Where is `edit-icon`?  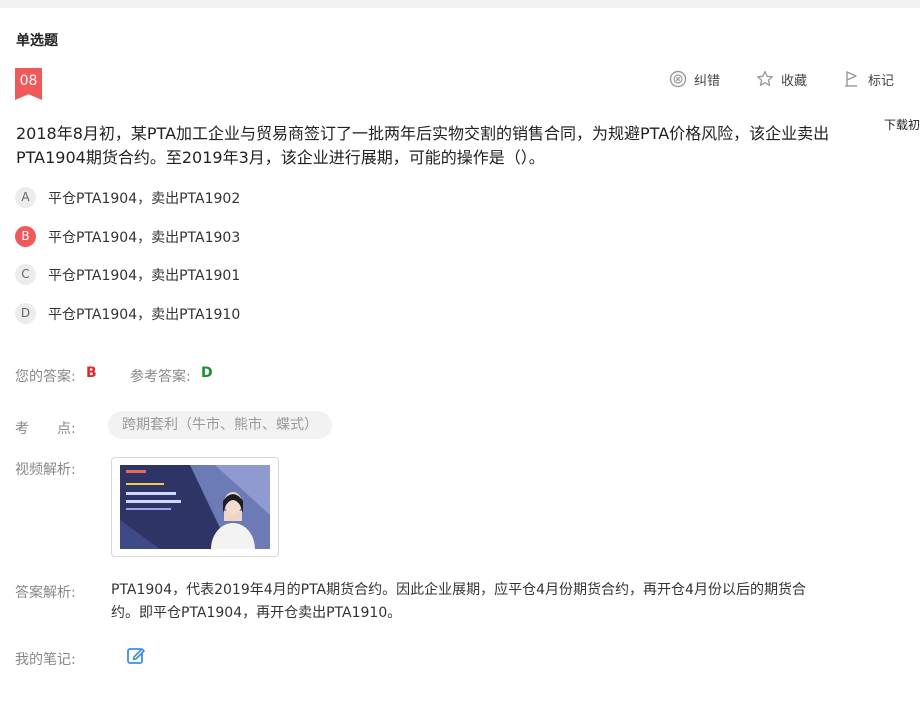 edit-icon is located at coordinates (136, 656).